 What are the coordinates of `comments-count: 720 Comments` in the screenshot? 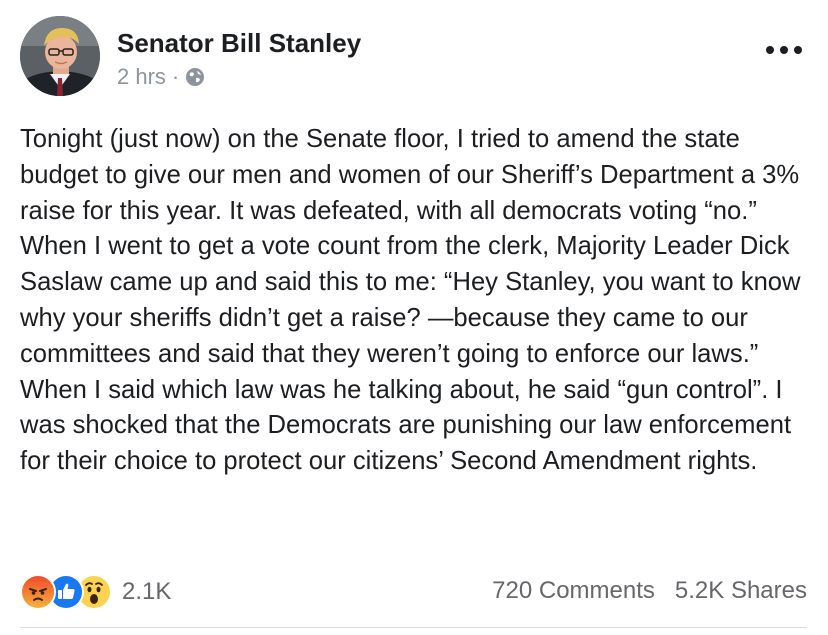 It's located at (573, 591).